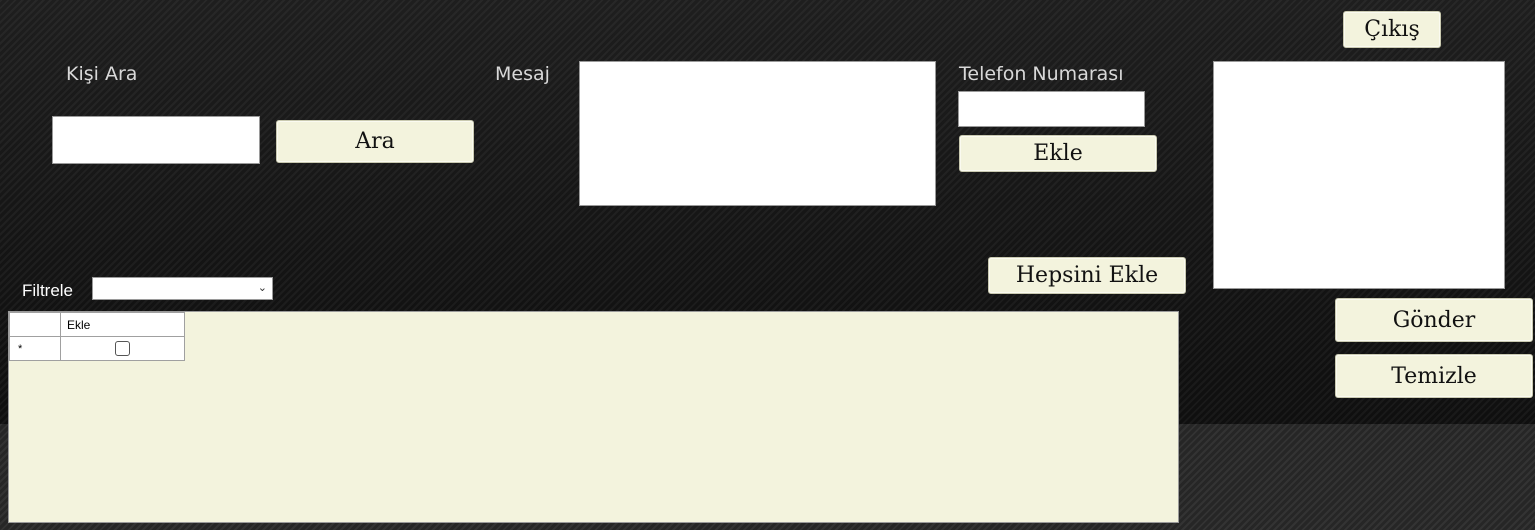  What do you see at coordinates (1051, 109) in the screenshot?
I see `phone-input` at bounding box center [1051, 109].